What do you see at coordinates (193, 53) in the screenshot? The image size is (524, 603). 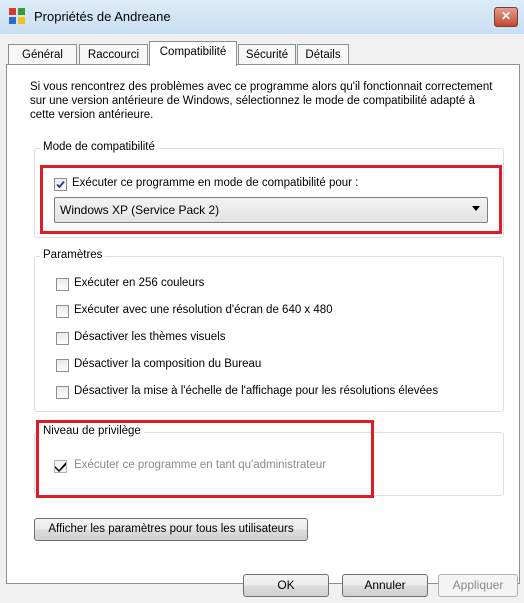 I see `tab-compatibilite: Compatibilité` at bounding box center [193, 53].